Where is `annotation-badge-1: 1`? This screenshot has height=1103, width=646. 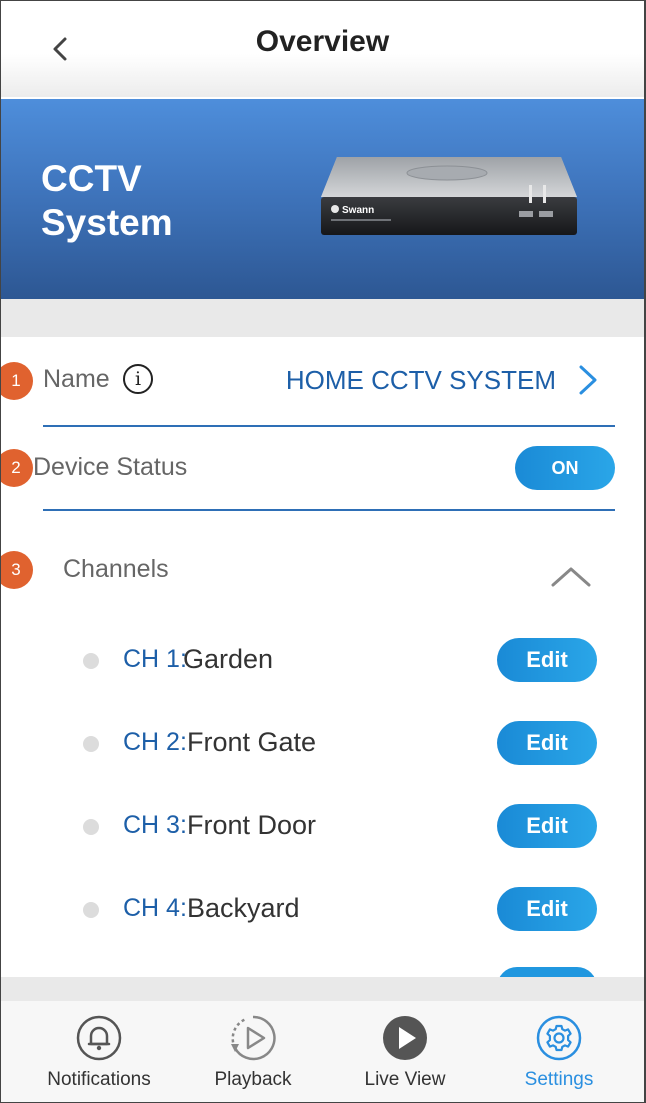 annotation-badge-1: 1 is located at coordinates (17, 381).